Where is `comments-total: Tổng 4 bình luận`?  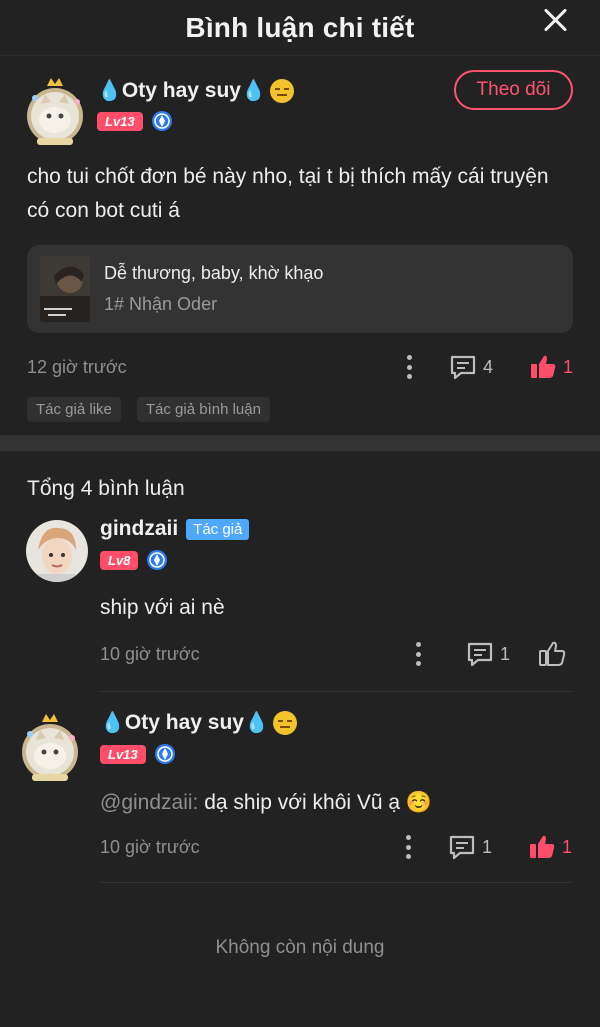 comments-total: Tổng 4 bình luận is located at coordinates (106, 488).